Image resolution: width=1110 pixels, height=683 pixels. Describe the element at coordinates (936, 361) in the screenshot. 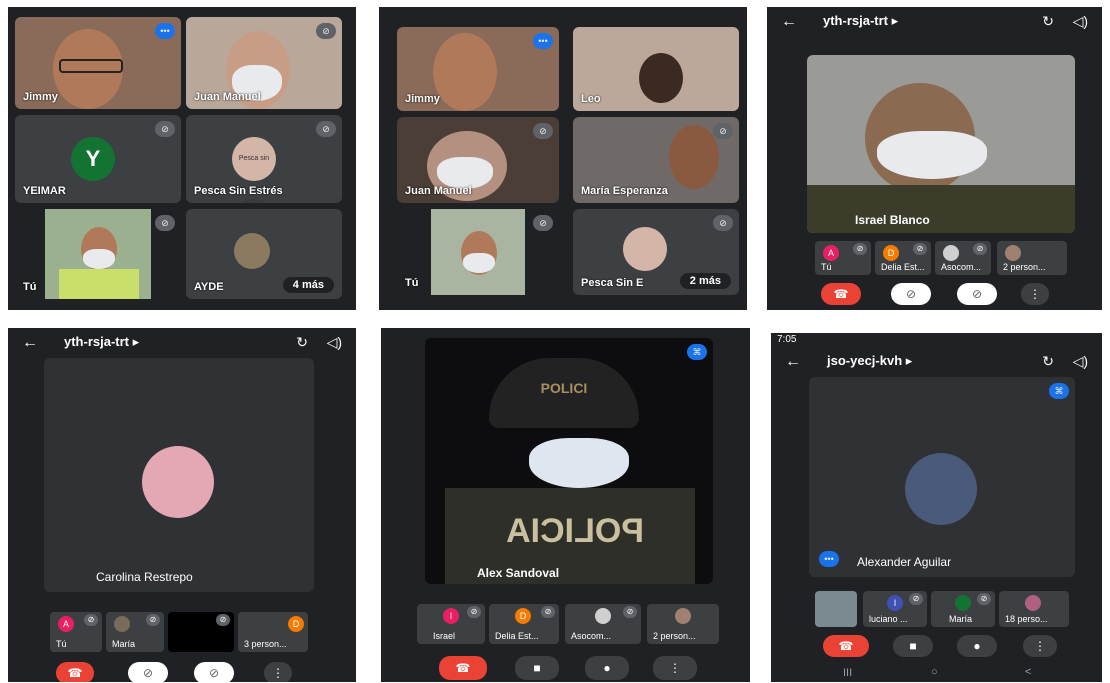

I see `top-bar: ← jso-yecj-kvh ▸ ↻ ◁)` at that location.